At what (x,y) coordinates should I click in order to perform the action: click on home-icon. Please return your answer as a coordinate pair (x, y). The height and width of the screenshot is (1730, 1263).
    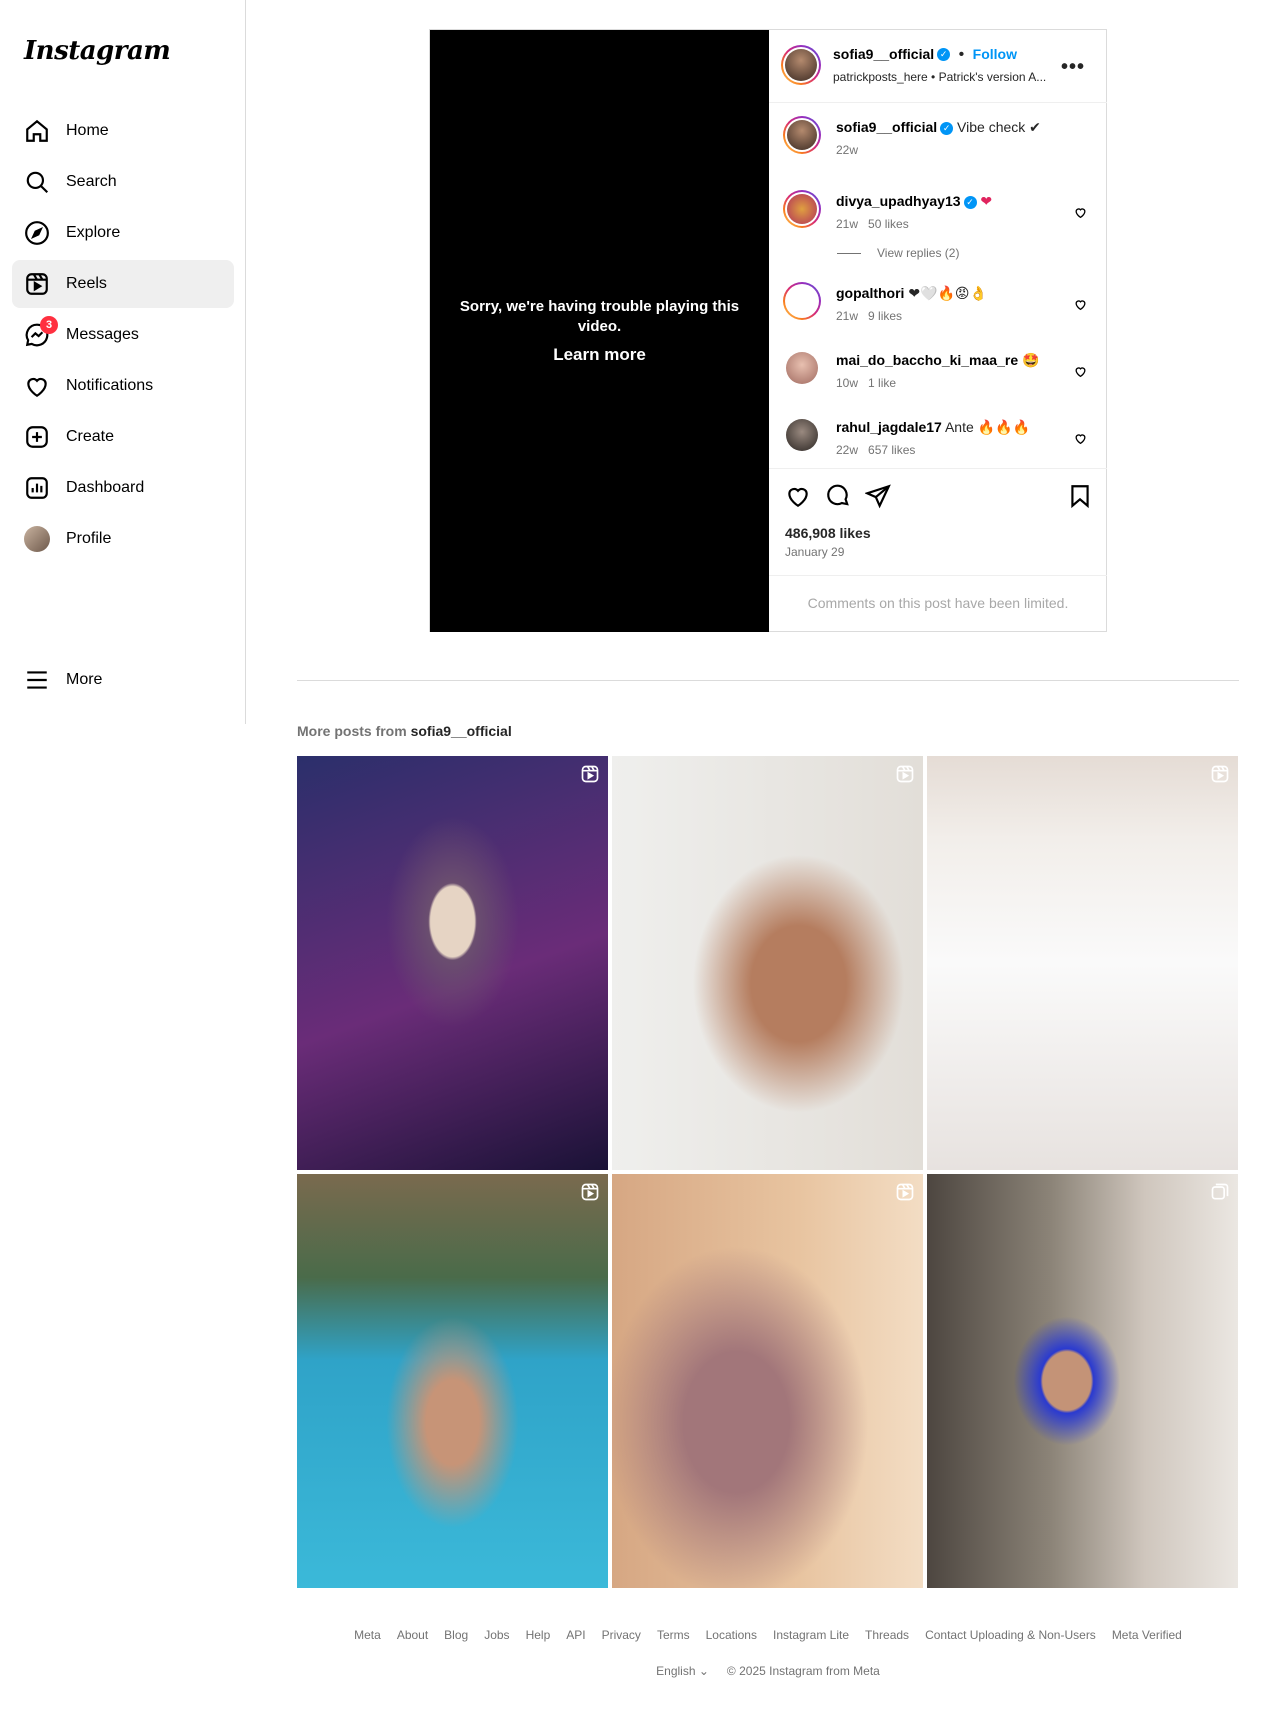
    Looking at the image, I should click on (37, 131).